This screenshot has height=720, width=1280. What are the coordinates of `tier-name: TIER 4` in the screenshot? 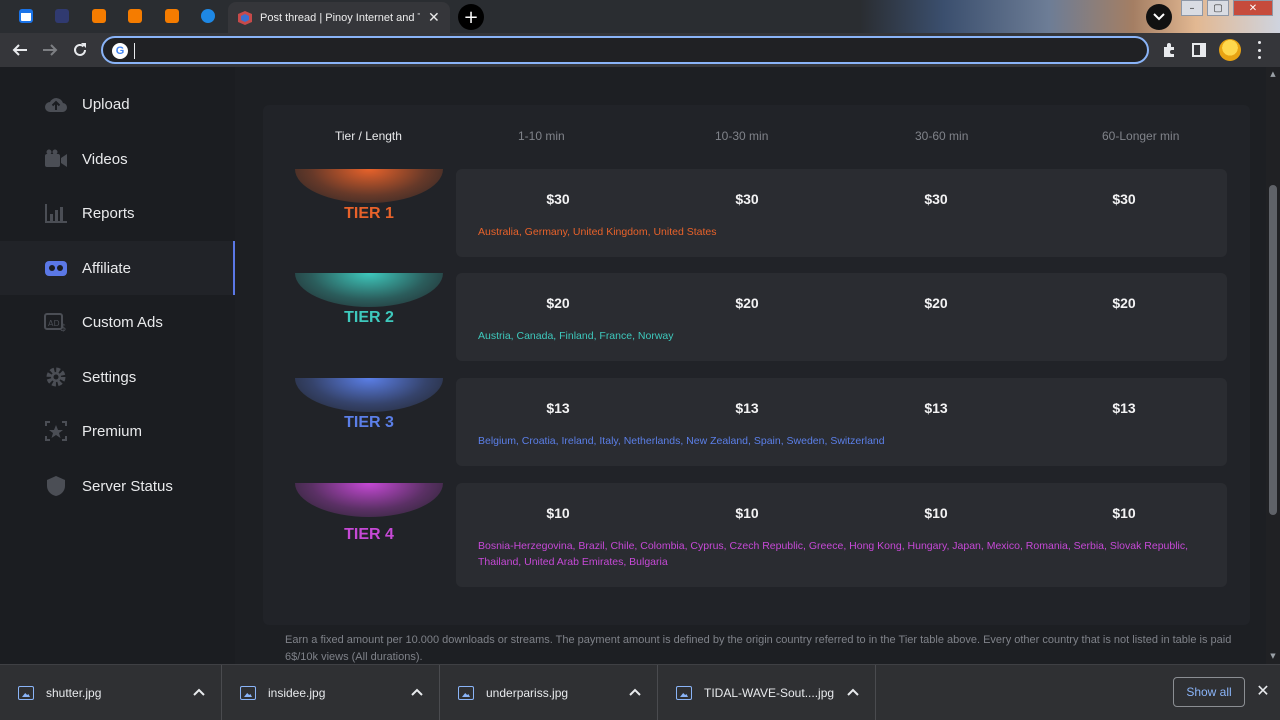 It's located at (369, 534).